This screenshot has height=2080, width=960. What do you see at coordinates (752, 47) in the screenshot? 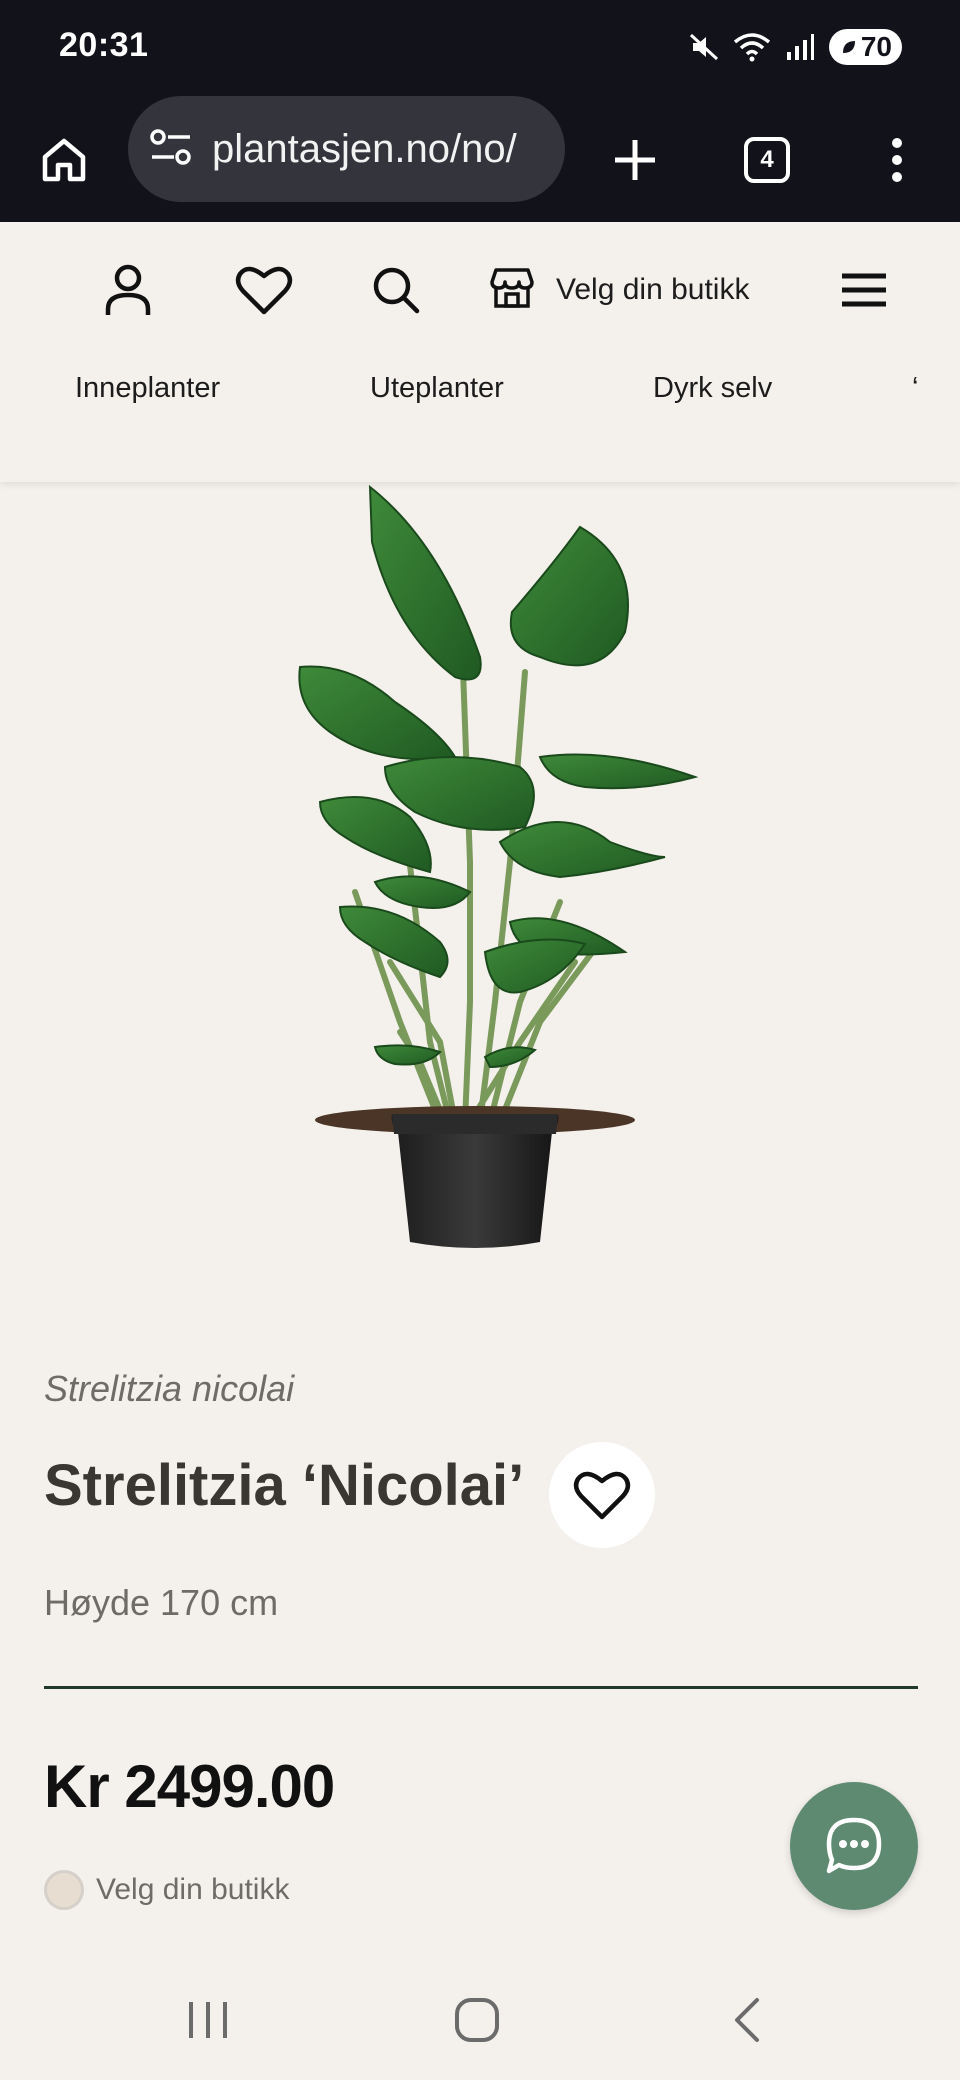
I see `wifi-icon` at bounding box center [752, 47].